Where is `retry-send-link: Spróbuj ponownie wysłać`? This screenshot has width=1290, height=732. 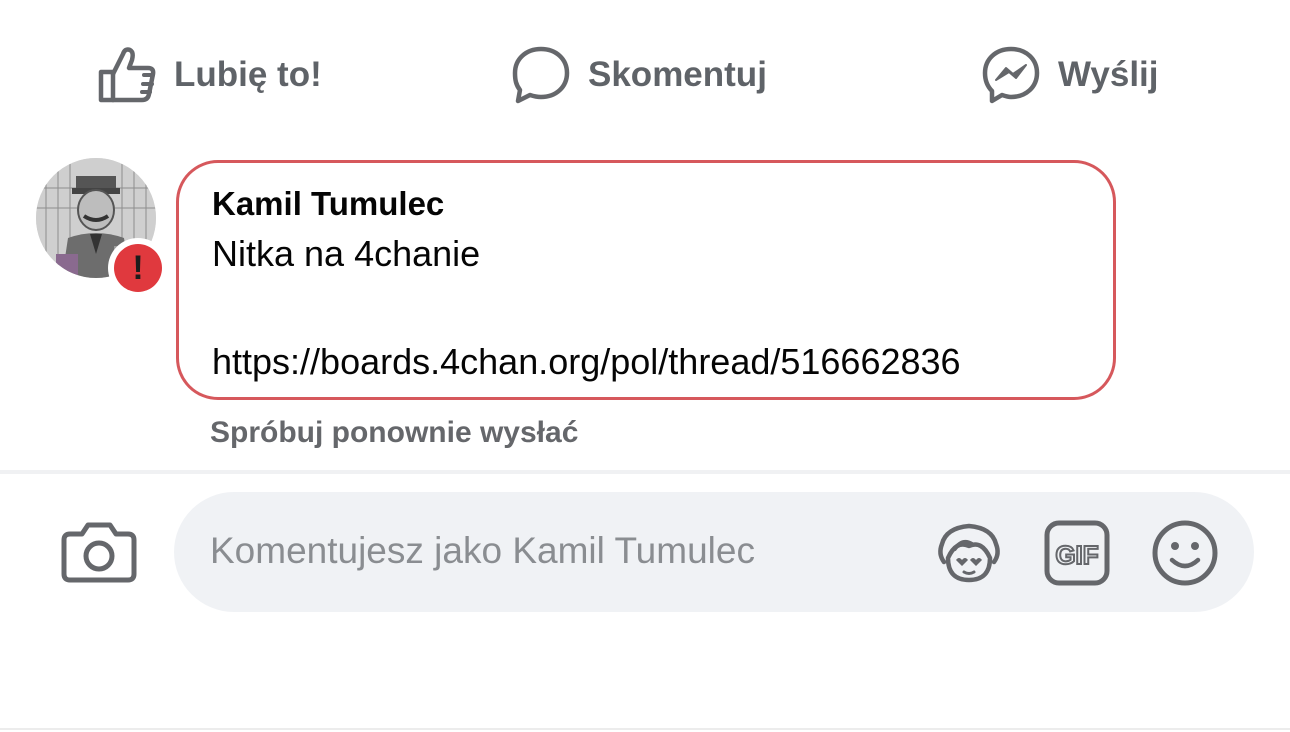 retry-send-link: Spróbuj ponownie wysłać is located at coordinates (394, 433).